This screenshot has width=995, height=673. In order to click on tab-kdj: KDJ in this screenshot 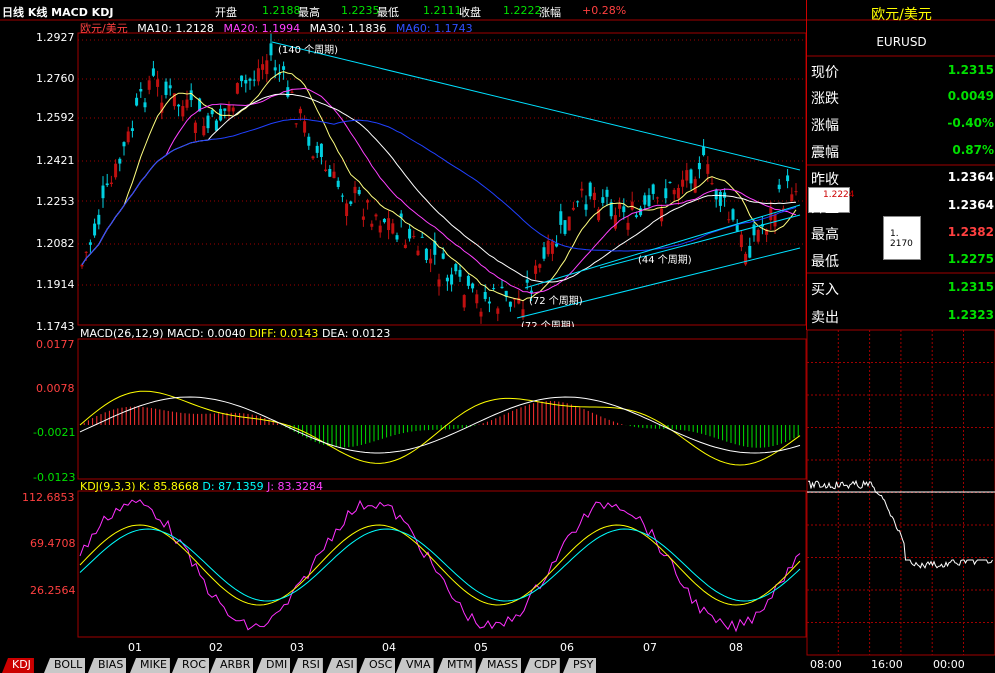, I will do `click(18, 665)`.